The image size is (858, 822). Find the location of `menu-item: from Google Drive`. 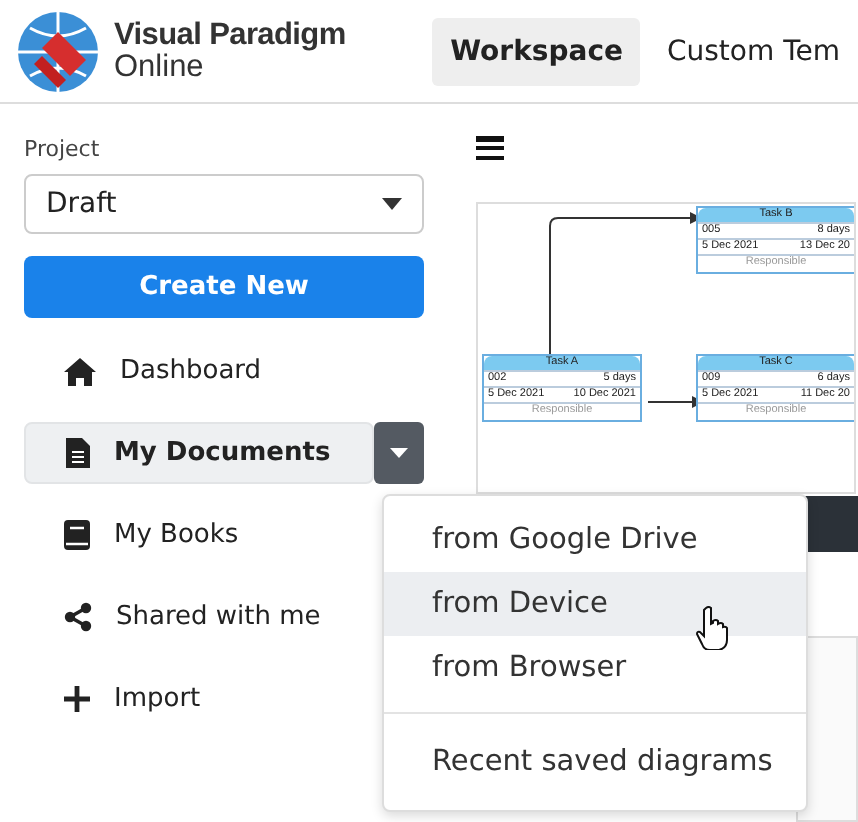

menu-item: from Google Drive is located at coordinates (595, 540).